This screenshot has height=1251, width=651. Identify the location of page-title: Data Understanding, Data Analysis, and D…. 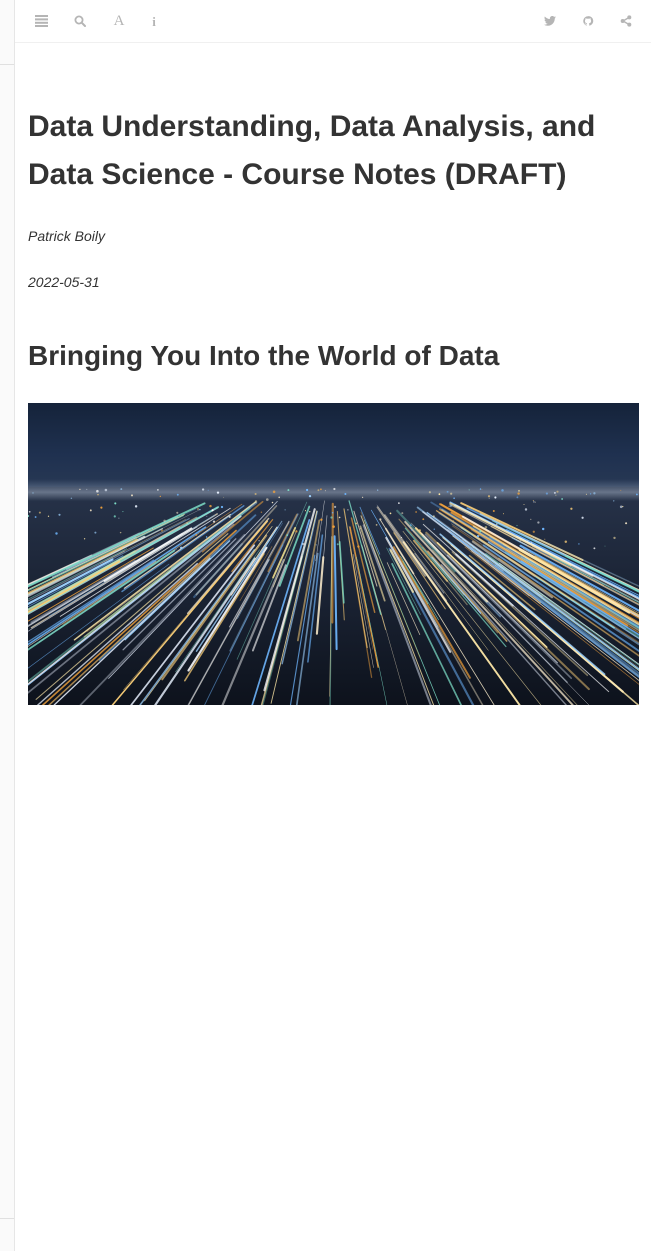
(312, 150).